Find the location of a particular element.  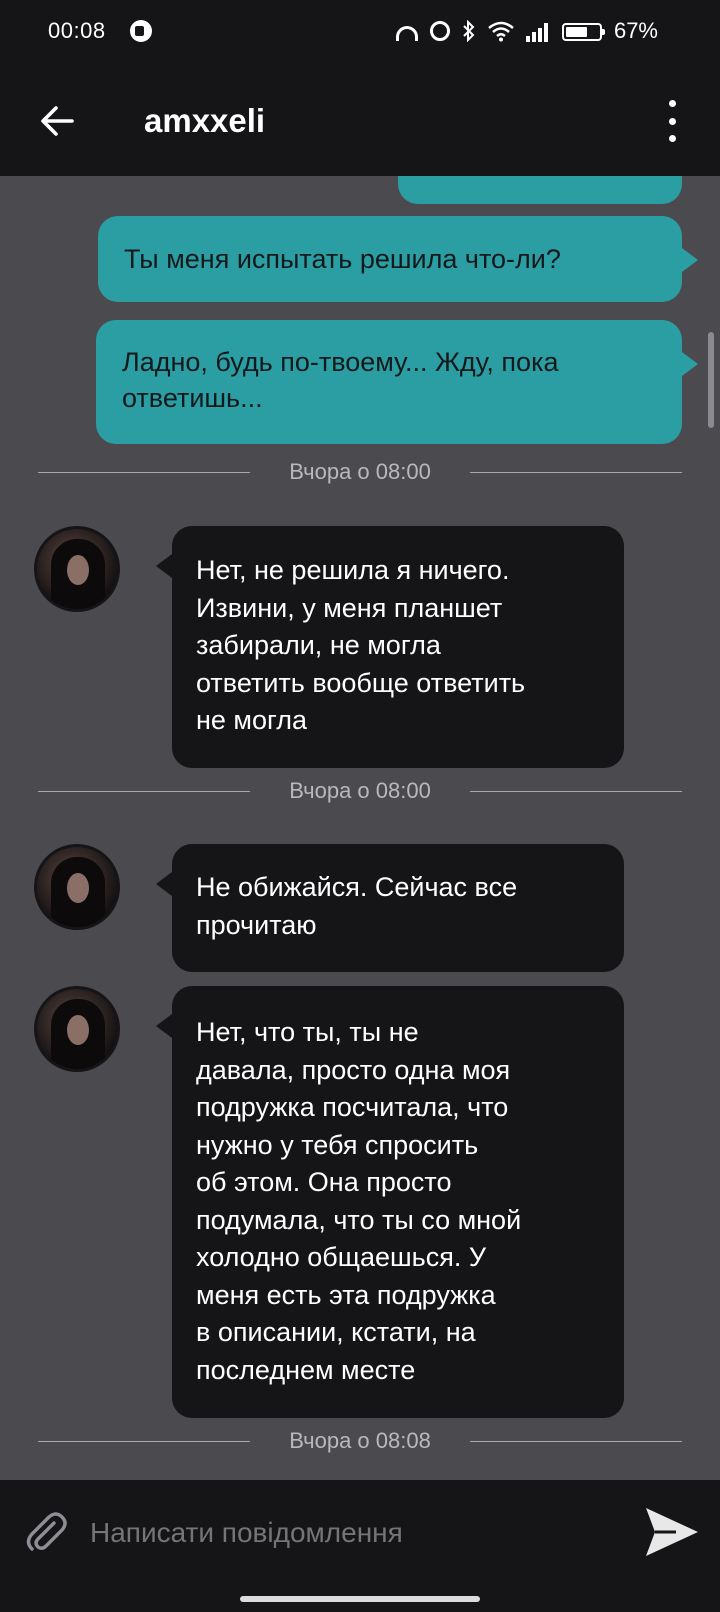

message-text-line: Ладно, будь по-твоему... Жду, пока is located at coordinates (340, 362).